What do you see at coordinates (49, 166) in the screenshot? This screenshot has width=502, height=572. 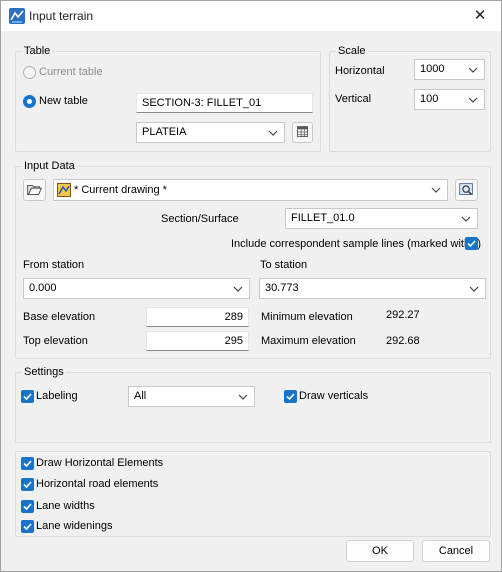 I see `input-data-group-title: Input Data` at bounding box center [49, 166].